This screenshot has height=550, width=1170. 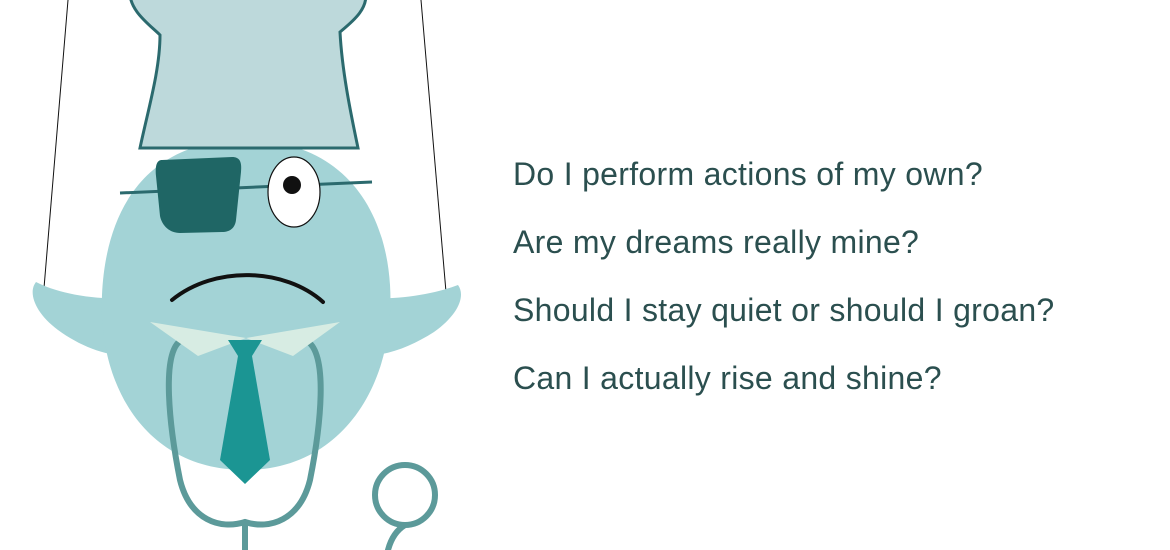 I want to click on chef-hat, so click(x=248, y=75).